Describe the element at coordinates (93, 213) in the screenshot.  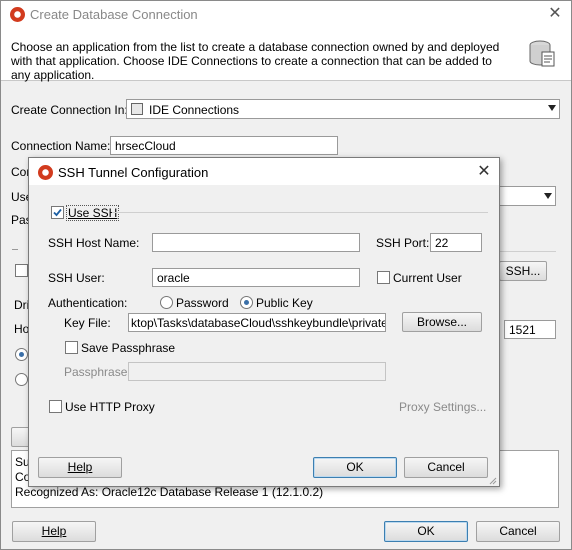
I see `use-ssh-label: Use SSH` at that location.